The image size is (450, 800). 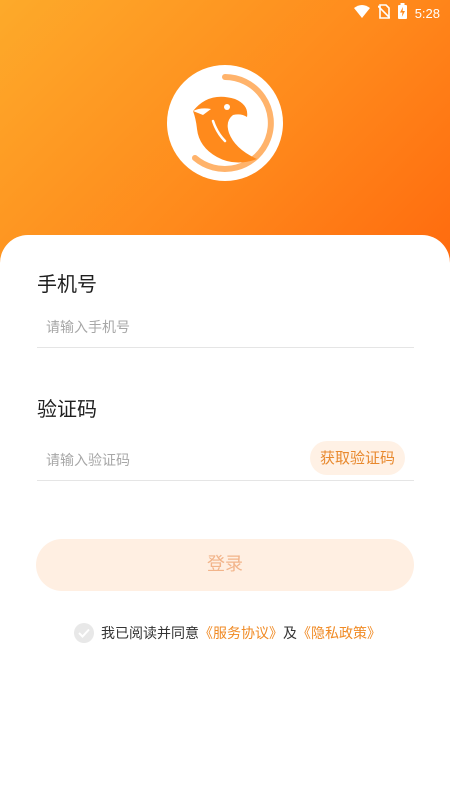 What do you see at coordinates (402, 13) in the screenshot?
I see `battery-charging-icon` at bounding box center [402, 13].